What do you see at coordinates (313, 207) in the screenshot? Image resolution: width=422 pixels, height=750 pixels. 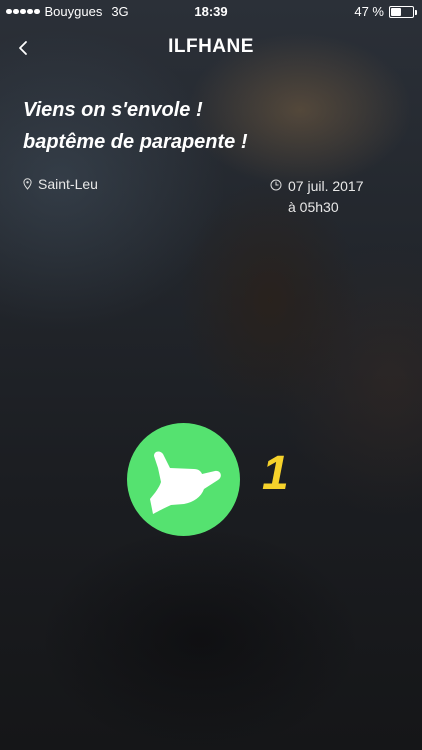 I see `event-time: à 05h30` at bounding box center [313, 207].